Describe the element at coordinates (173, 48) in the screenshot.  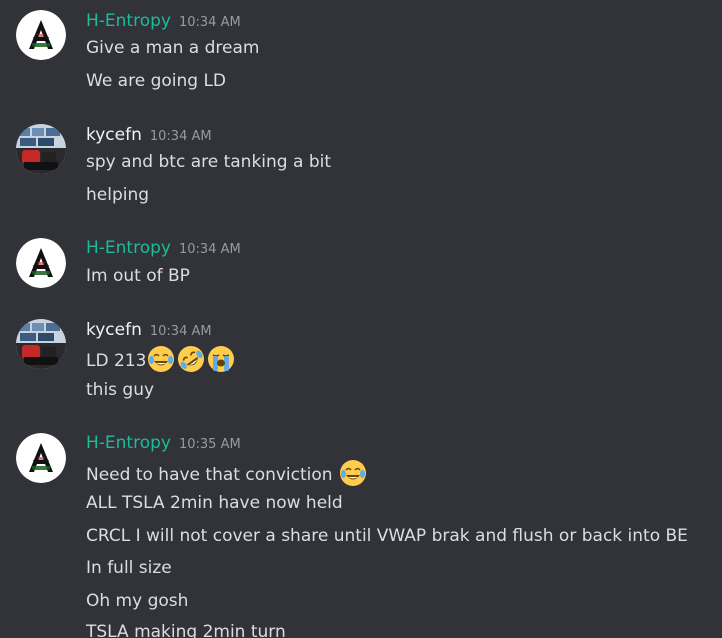
I see `message-text: Give a man a dream` at that location.